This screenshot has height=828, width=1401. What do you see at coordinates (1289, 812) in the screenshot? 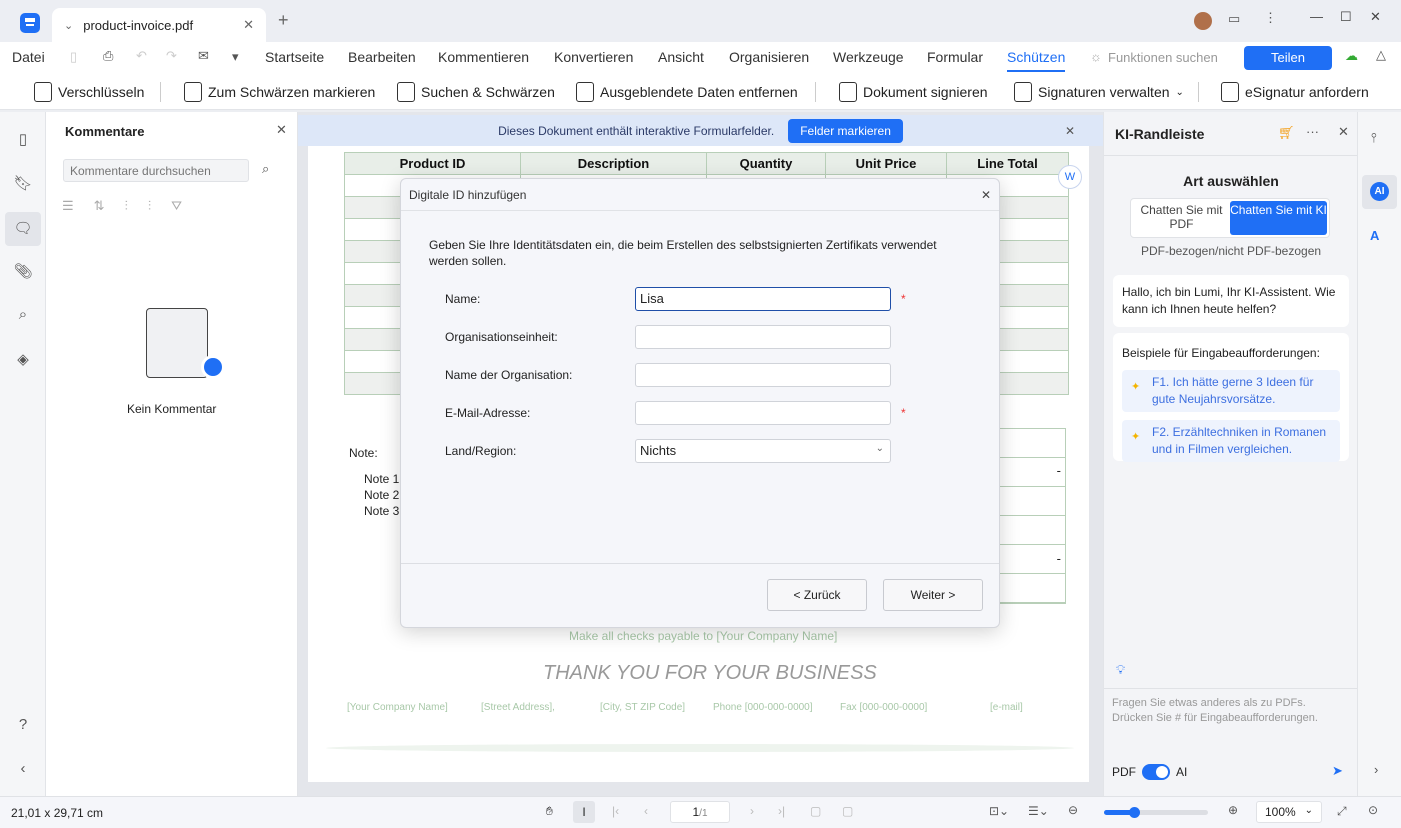
I see `zoom-select: 100% ⌄` at bounding box center [1289, 812].